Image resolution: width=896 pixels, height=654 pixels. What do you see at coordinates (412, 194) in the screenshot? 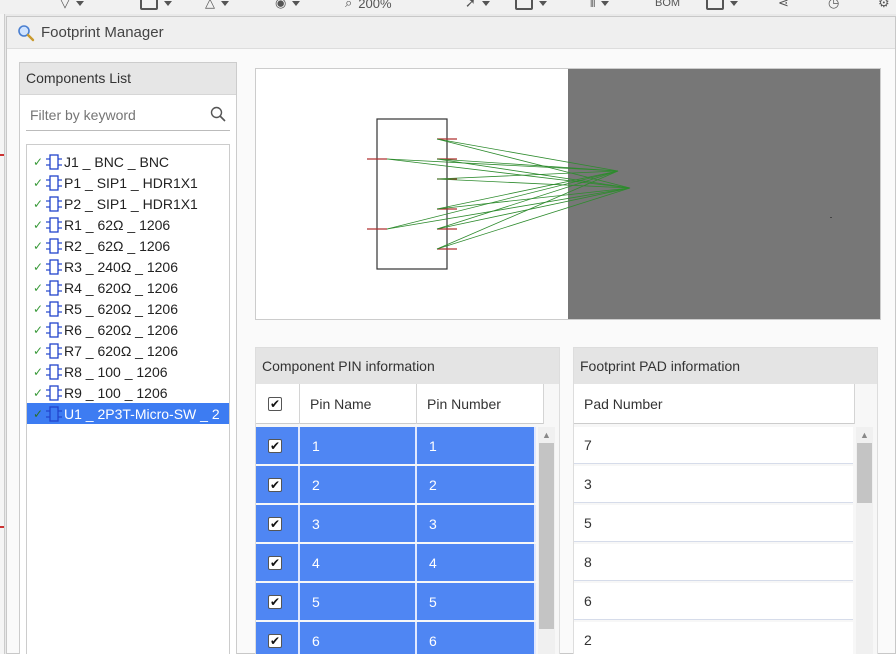
I see `symbol-body` at bounding box center [412, 194].